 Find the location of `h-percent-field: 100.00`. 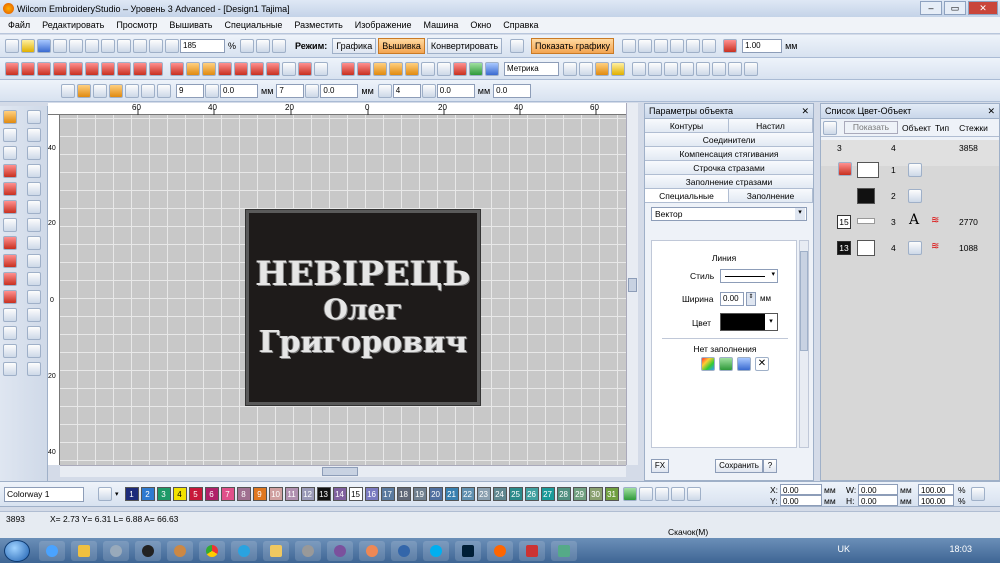

h-percent-field: 100.00 is located at coordinates (936, 500).